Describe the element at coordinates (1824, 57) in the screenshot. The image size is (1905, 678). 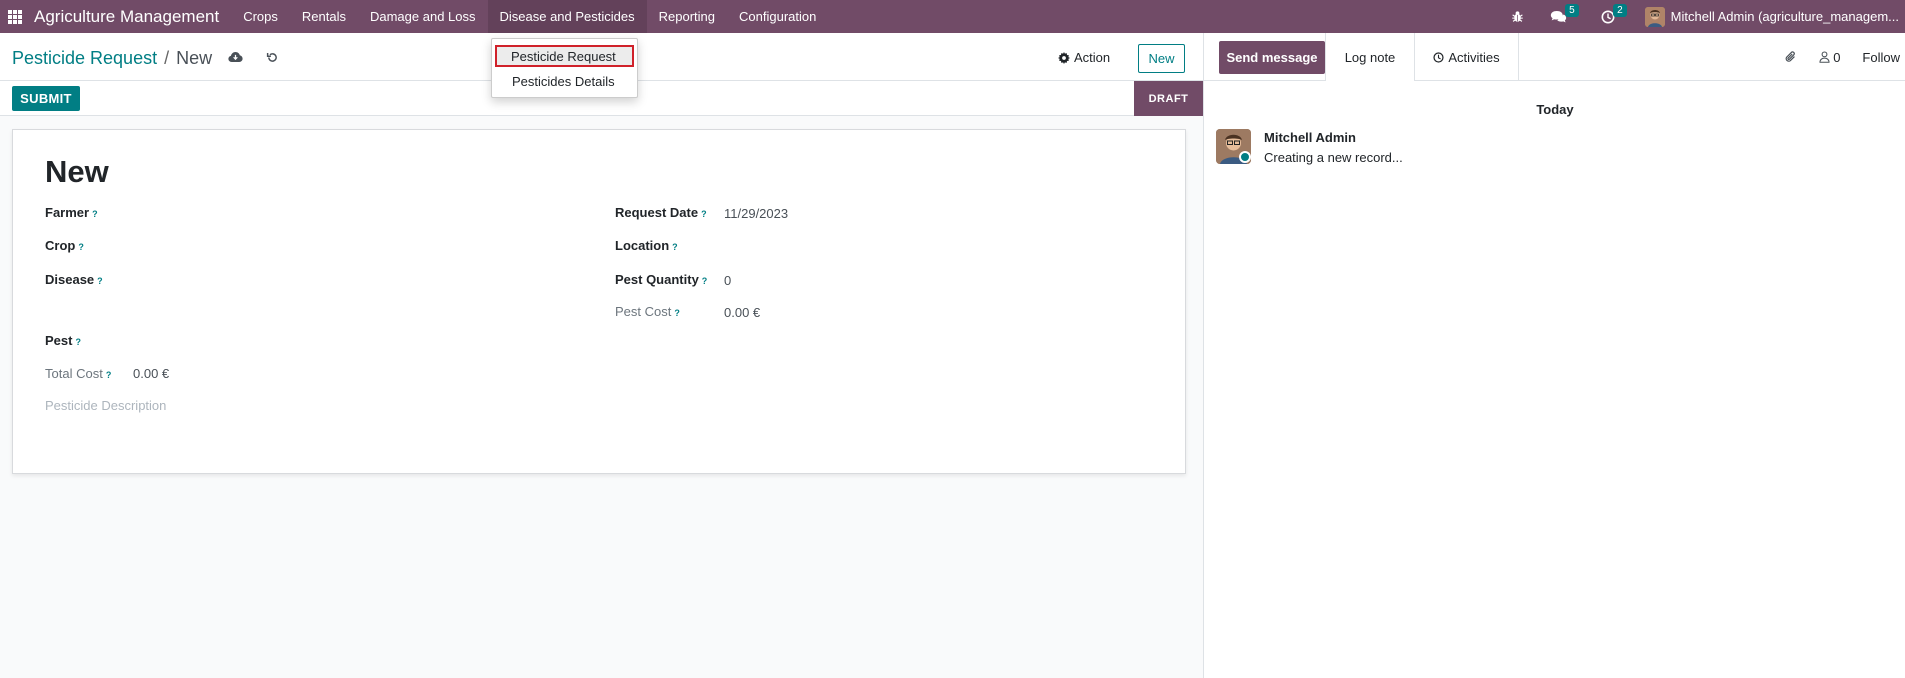
I see `user-icon` at that location.